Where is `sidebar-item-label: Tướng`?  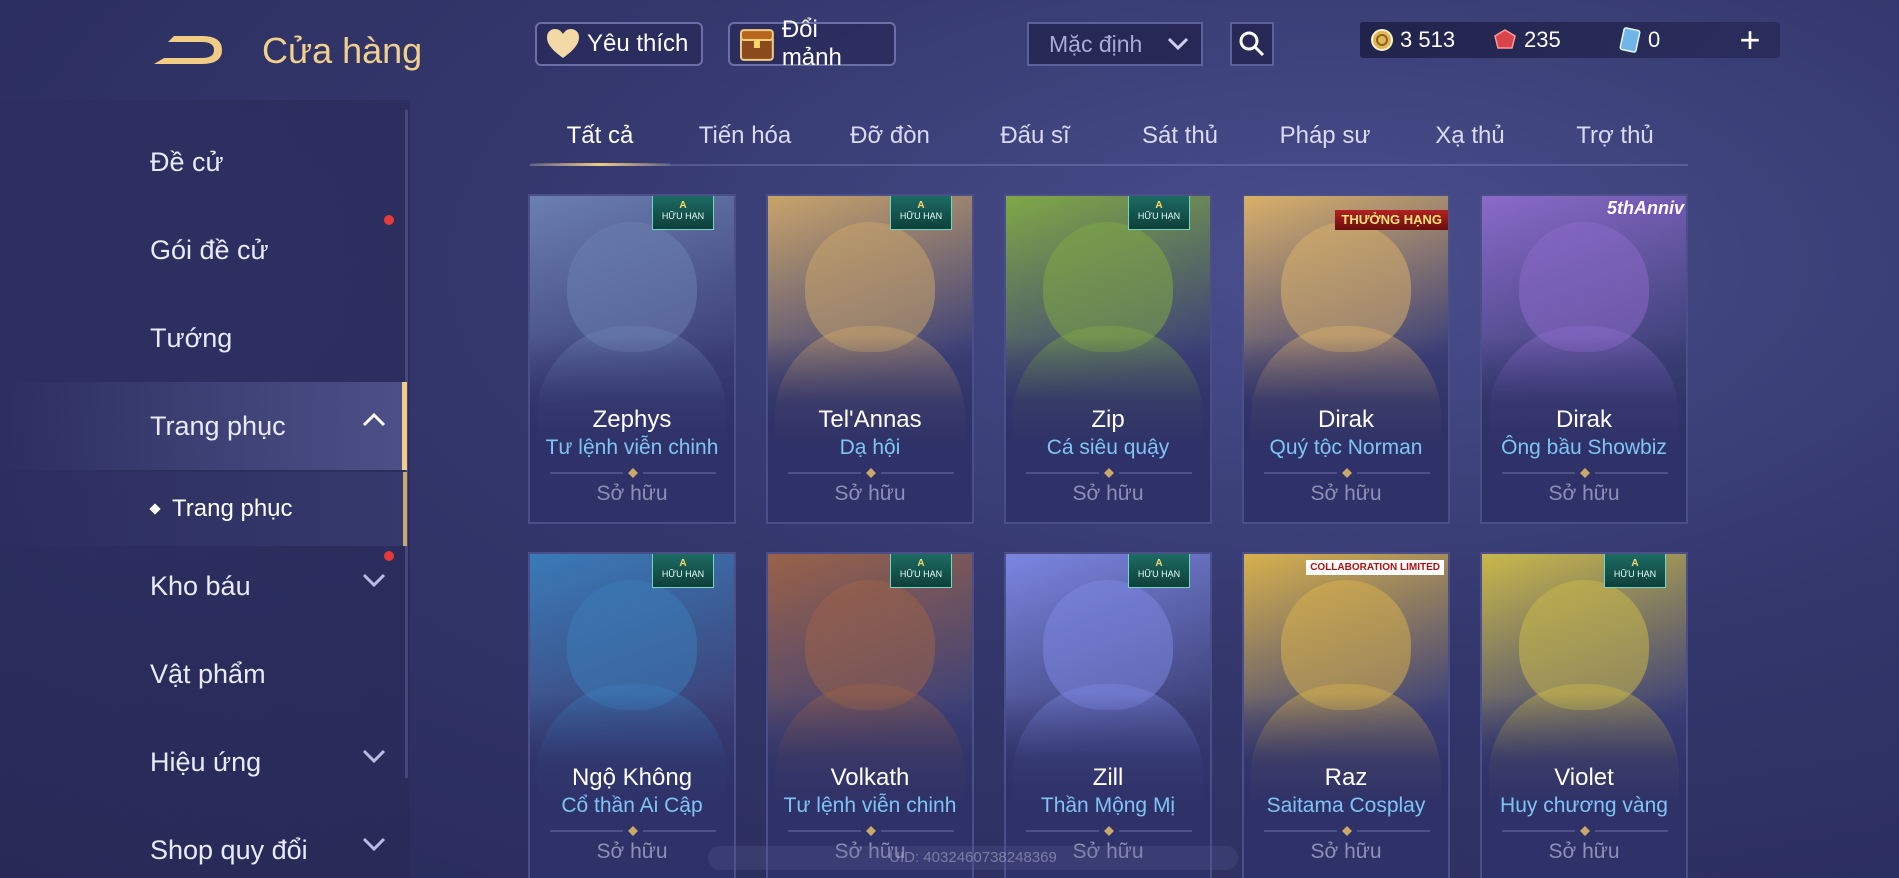
sidebar-item-label: Tướng is located at coordinates (191, 337).